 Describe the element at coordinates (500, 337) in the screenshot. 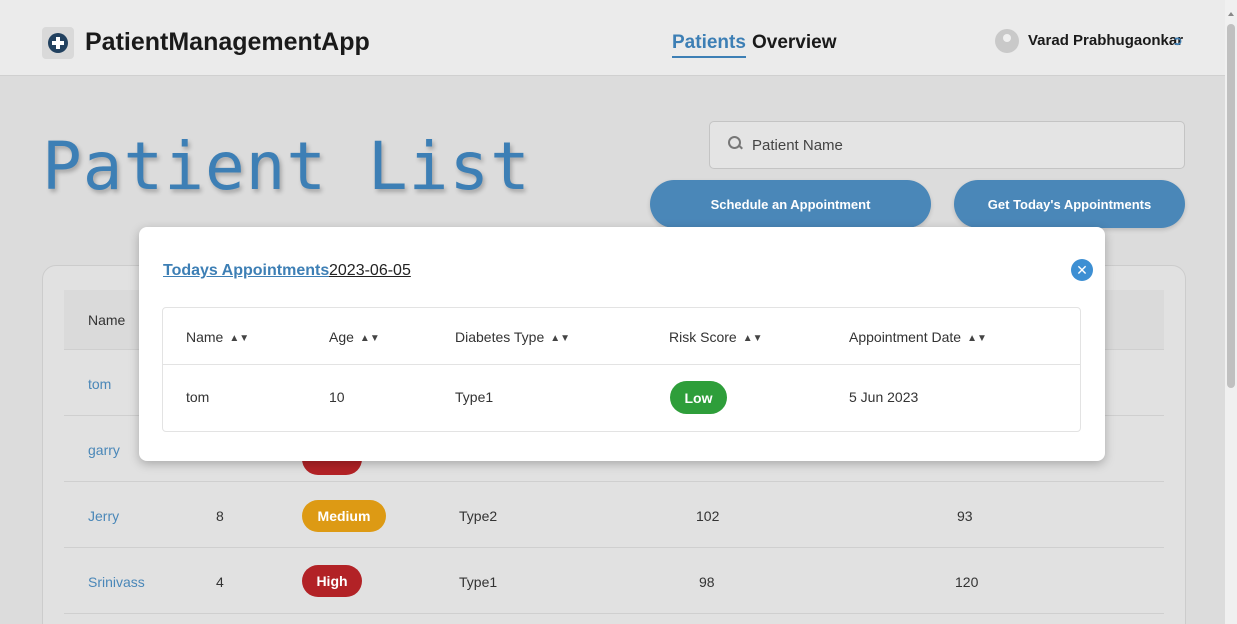

I see `column-label: Diabetes Type` at that location.